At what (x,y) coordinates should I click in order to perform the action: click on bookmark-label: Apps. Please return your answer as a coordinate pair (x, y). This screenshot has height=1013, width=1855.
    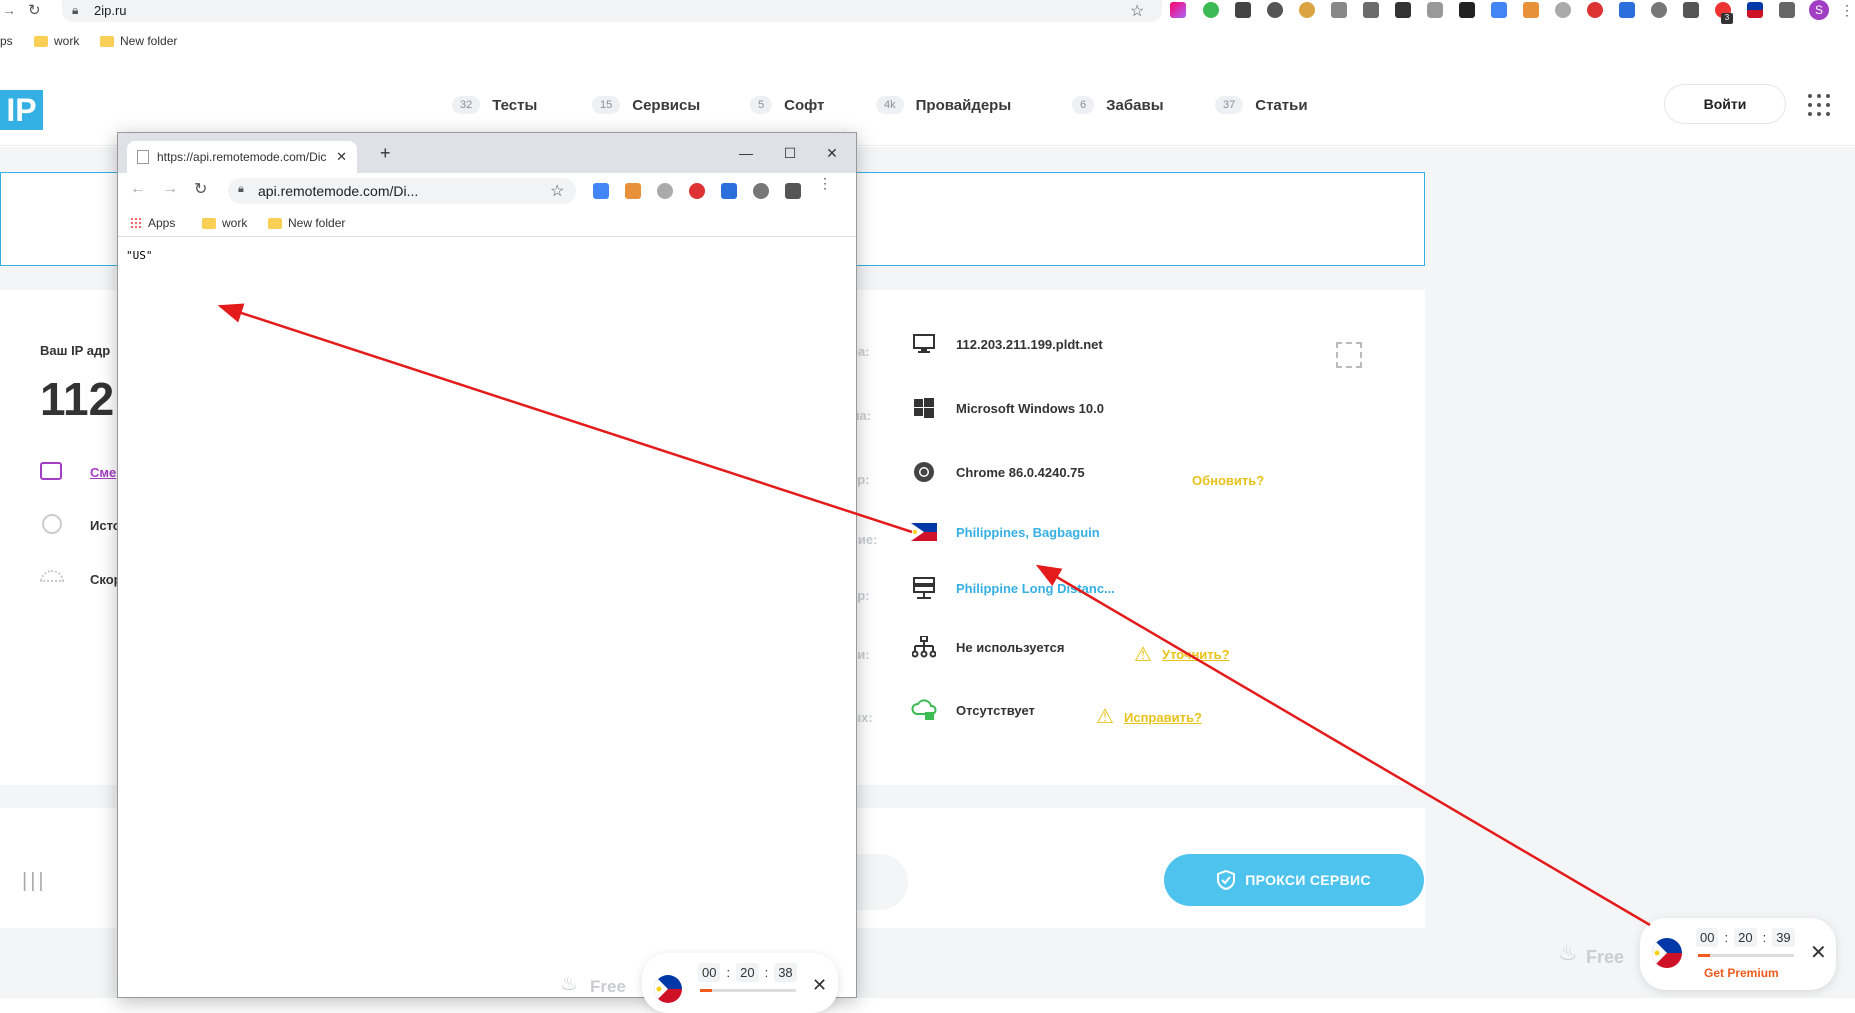
    Looking at the image, I should click on (162, 223).